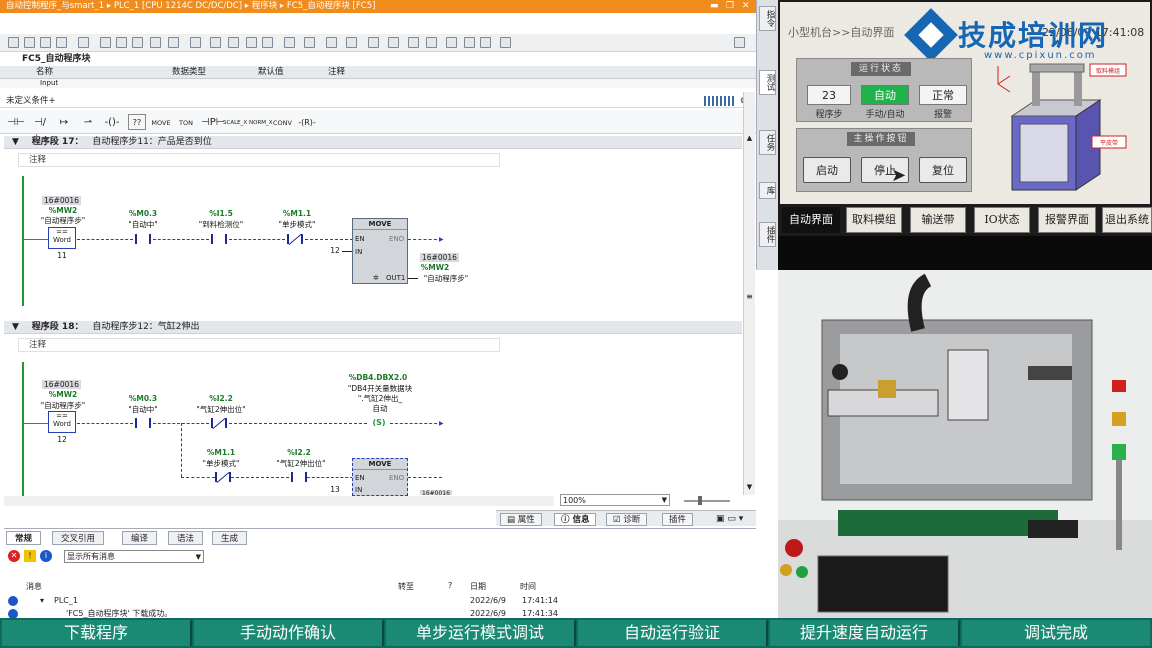  I want to click on instr-norm-x: NORM_X, so click(260, 122).